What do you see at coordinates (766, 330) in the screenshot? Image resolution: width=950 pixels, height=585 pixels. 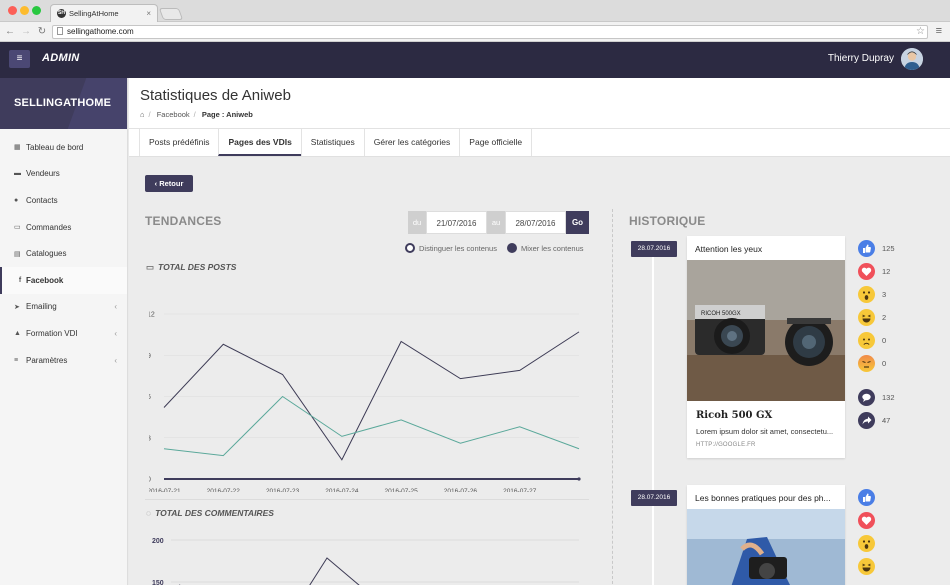 I see `camera-photo-icon: RICOH 500GX` at bounding box center [766, 330].